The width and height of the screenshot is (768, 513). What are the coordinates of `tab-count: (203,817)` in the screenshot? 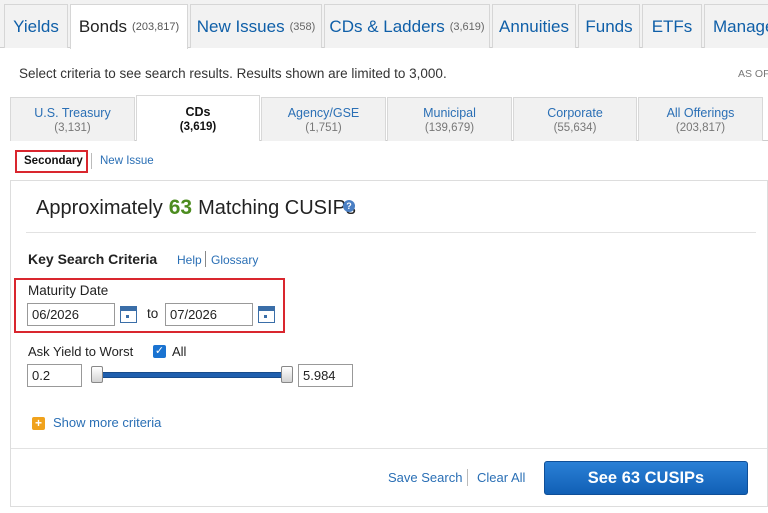 It's located at (156, 27).